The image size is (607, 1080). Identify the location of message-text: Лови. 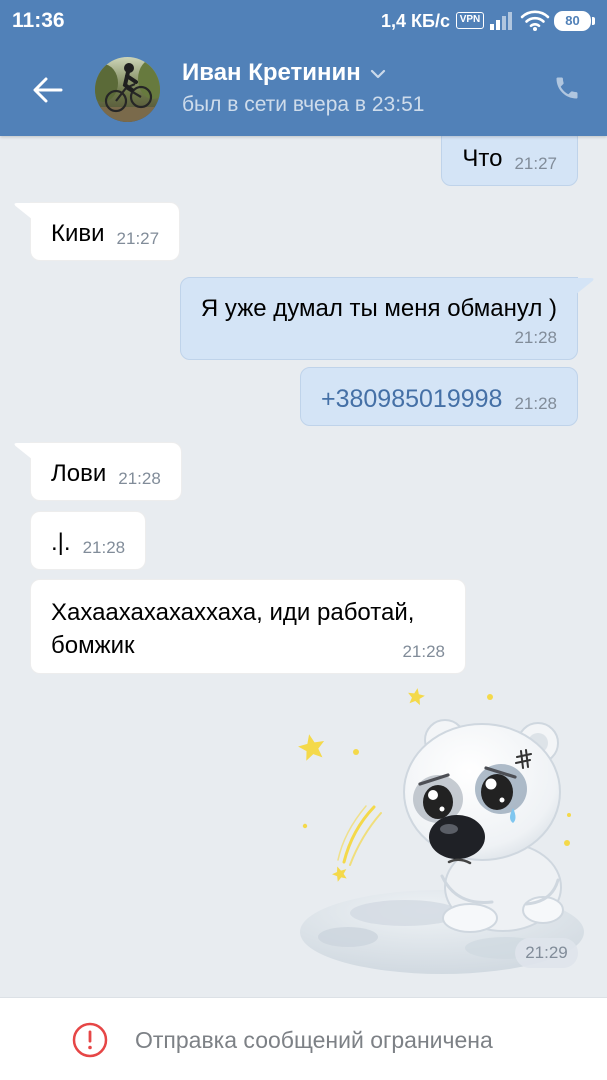
(79, 473).